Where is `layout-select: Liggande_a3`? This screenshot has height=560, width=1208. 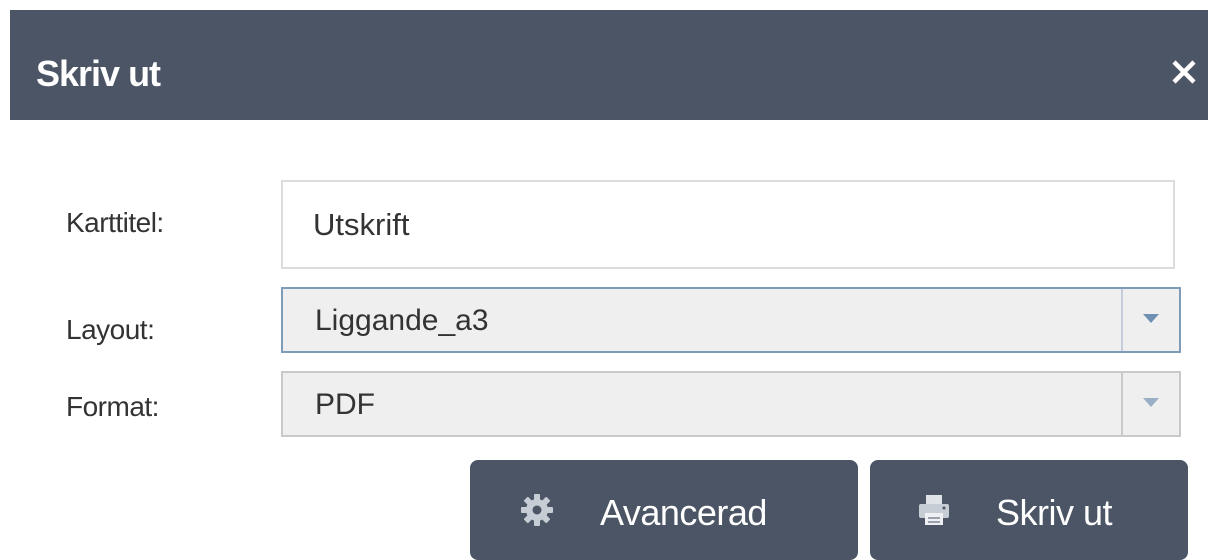 layout-select: Liggande_a3 is located at coordinates (731, 320).